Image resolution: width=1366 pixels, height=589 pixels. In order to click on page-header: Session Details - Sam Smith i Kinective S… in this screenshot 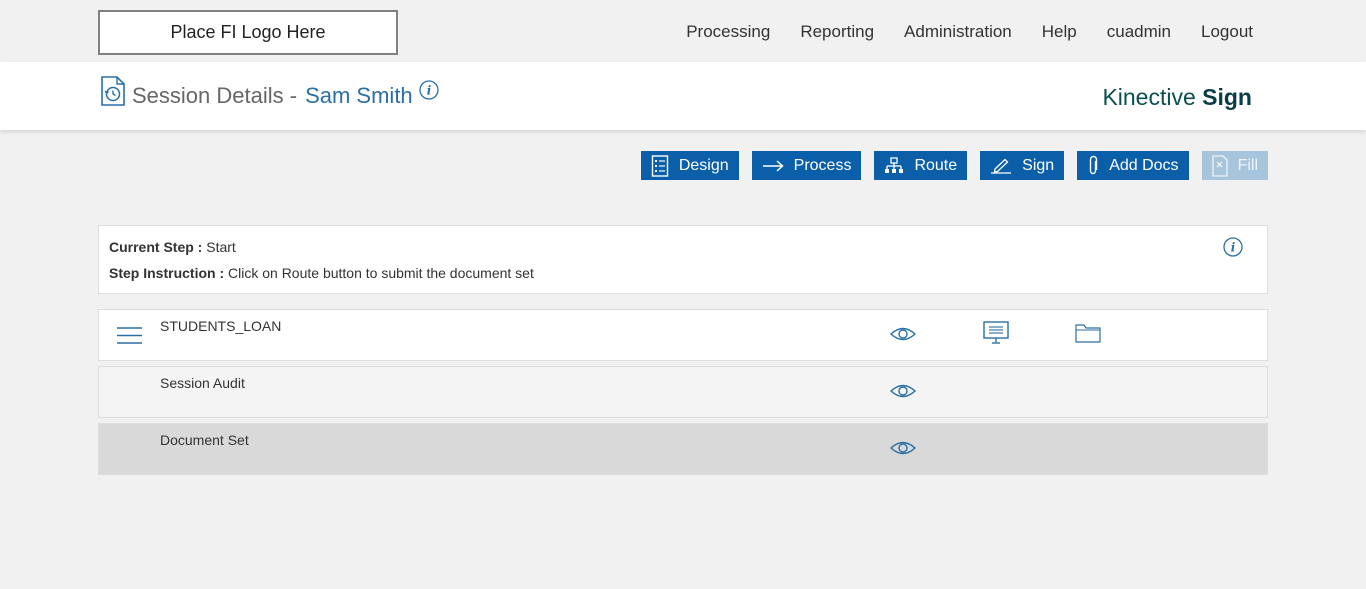, I will do `click(683, 96)`.